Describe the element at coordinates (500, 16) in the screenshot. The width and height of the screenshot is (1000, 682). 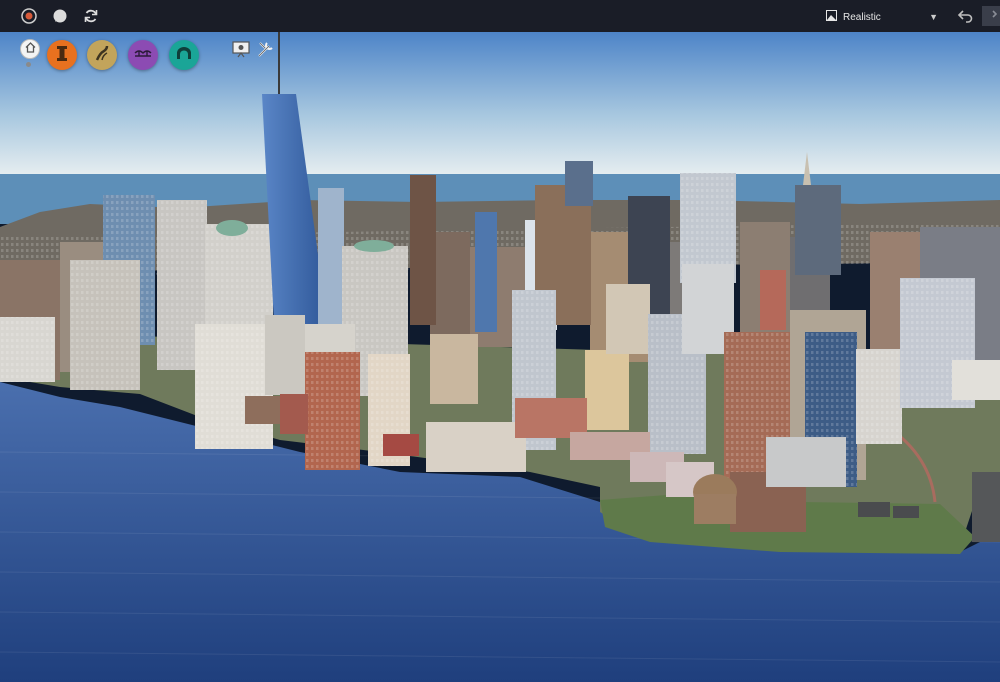
I see `top-toolbar: Realistic ▼` at that location.